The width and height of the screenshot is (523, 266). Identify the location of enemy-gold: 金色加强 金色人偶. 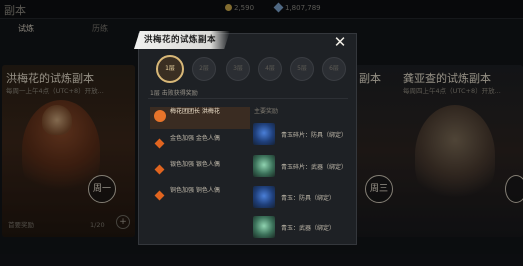
(200, 145).